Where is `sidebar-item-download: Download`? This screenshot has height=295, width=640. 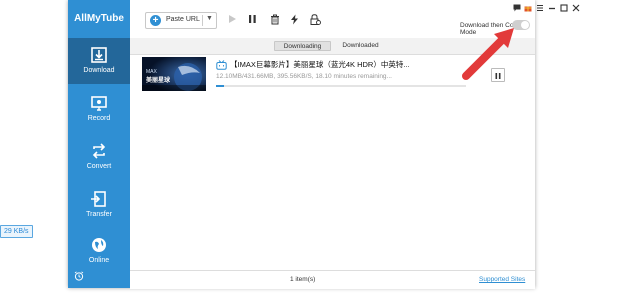
sidebar-item-download: Download is located at coordinates (99, 61).